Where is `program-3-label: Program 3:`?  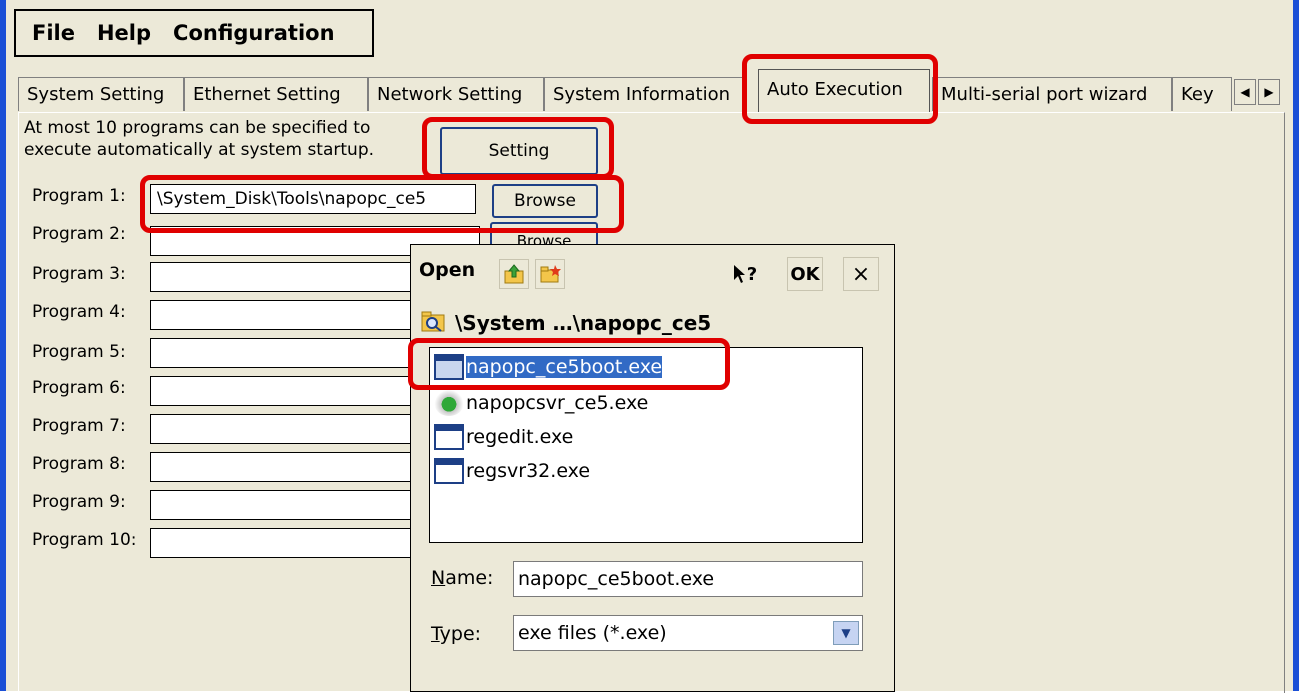 program-3-label: Program 3: is located at coordinates (79, 274).